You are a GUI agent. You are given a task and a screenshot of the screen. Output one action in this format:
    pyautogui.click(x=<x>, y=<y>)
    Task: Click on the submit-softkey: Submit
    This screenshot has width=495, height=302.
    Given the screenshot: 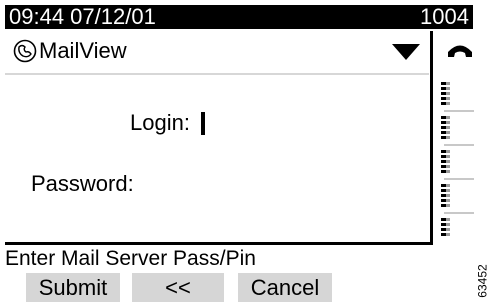 What is the action you would take?
    pyautogui.click(x=73, y=287)
    